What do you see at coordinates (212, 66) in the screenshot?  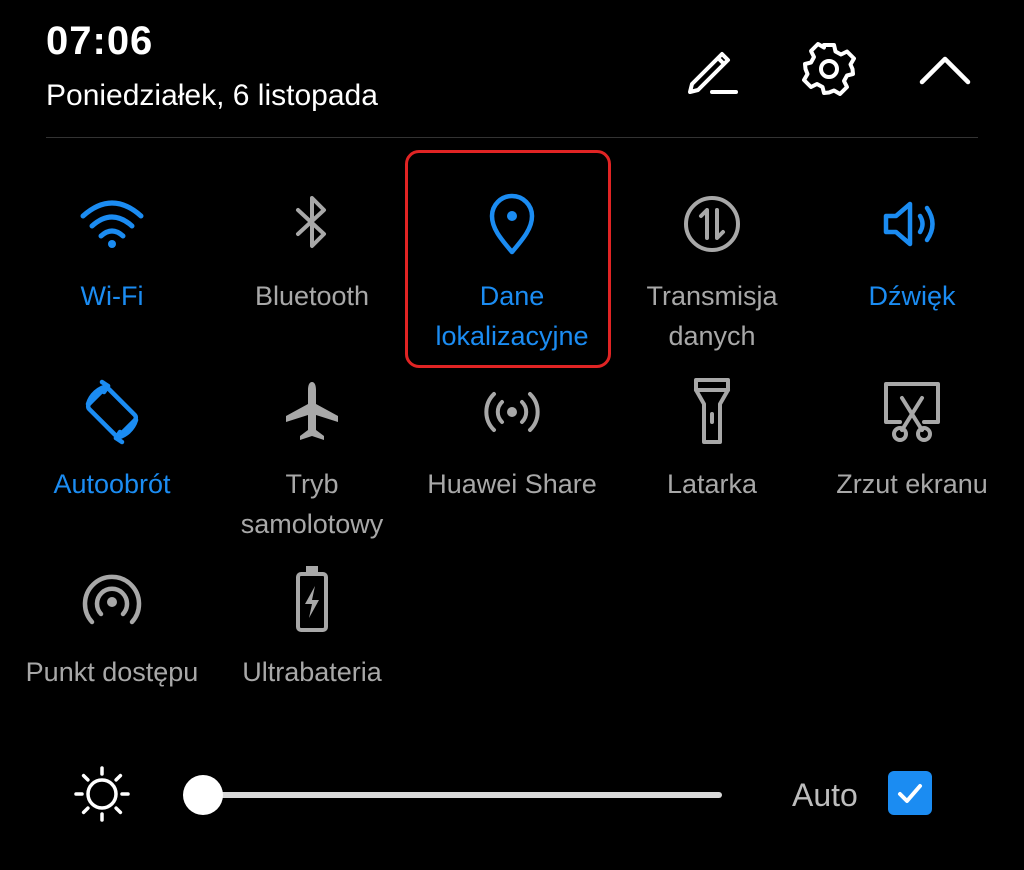 I see `status-header: 07:06 Poniedziałek, 6 listopada` at bounding box center [212, 66].